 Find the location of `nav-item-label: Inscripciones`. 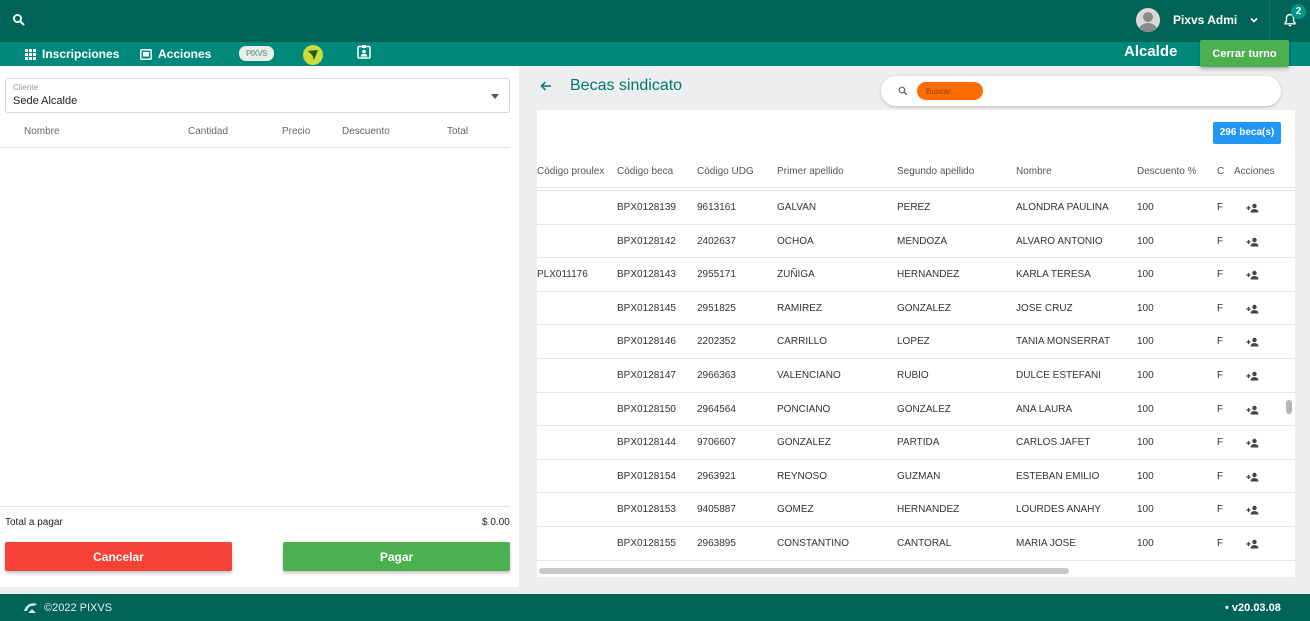

nav-item-label: Inscripciones is located at coordinates (81, 54).